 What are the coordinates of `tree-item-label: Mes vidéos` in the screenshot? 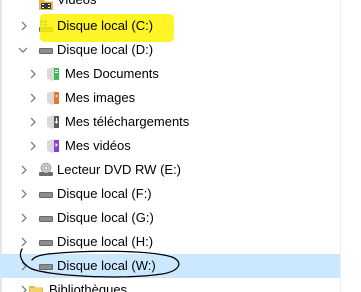 It's located at (98, 145).